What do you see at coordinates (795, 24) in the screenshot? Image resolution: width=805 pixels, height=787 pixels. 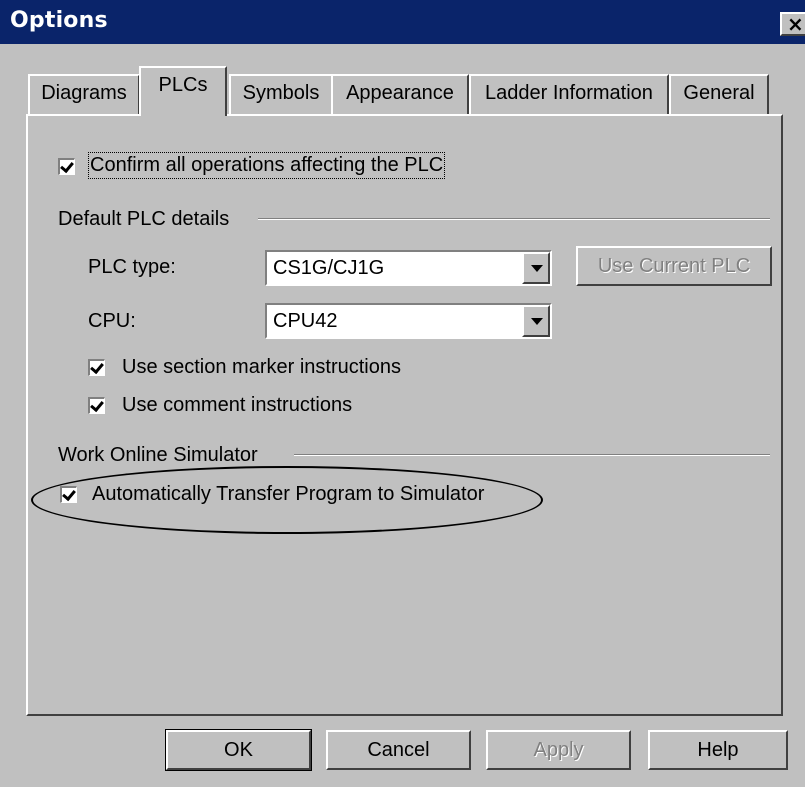 I see `close-icon: ×` at bounding box center [795, 24].